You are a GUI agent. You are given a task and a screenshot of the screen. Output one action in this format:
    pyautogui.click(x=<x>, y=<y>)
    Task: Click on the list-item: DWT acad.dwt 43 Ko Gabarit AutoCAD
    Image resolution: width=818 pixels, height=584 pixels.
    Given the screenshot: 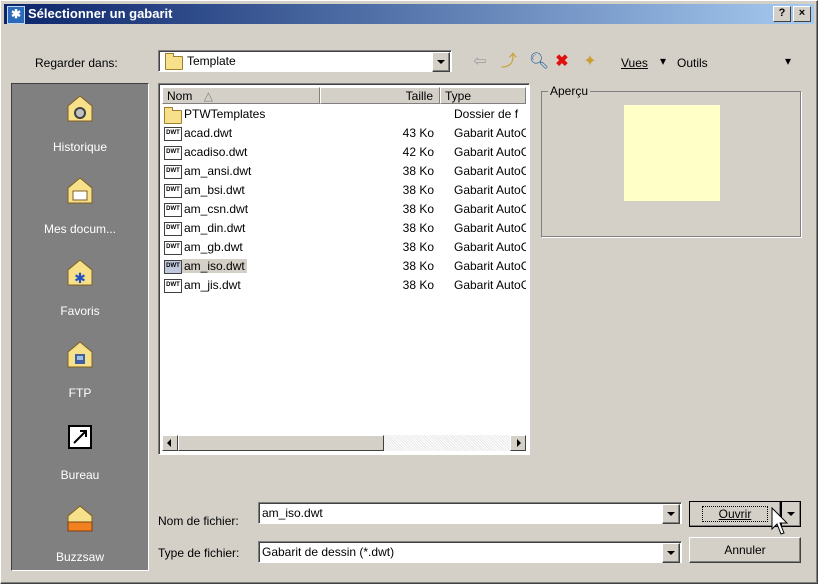 What is the action you would take?
    pyautogui.click(x=344, y=133)
    